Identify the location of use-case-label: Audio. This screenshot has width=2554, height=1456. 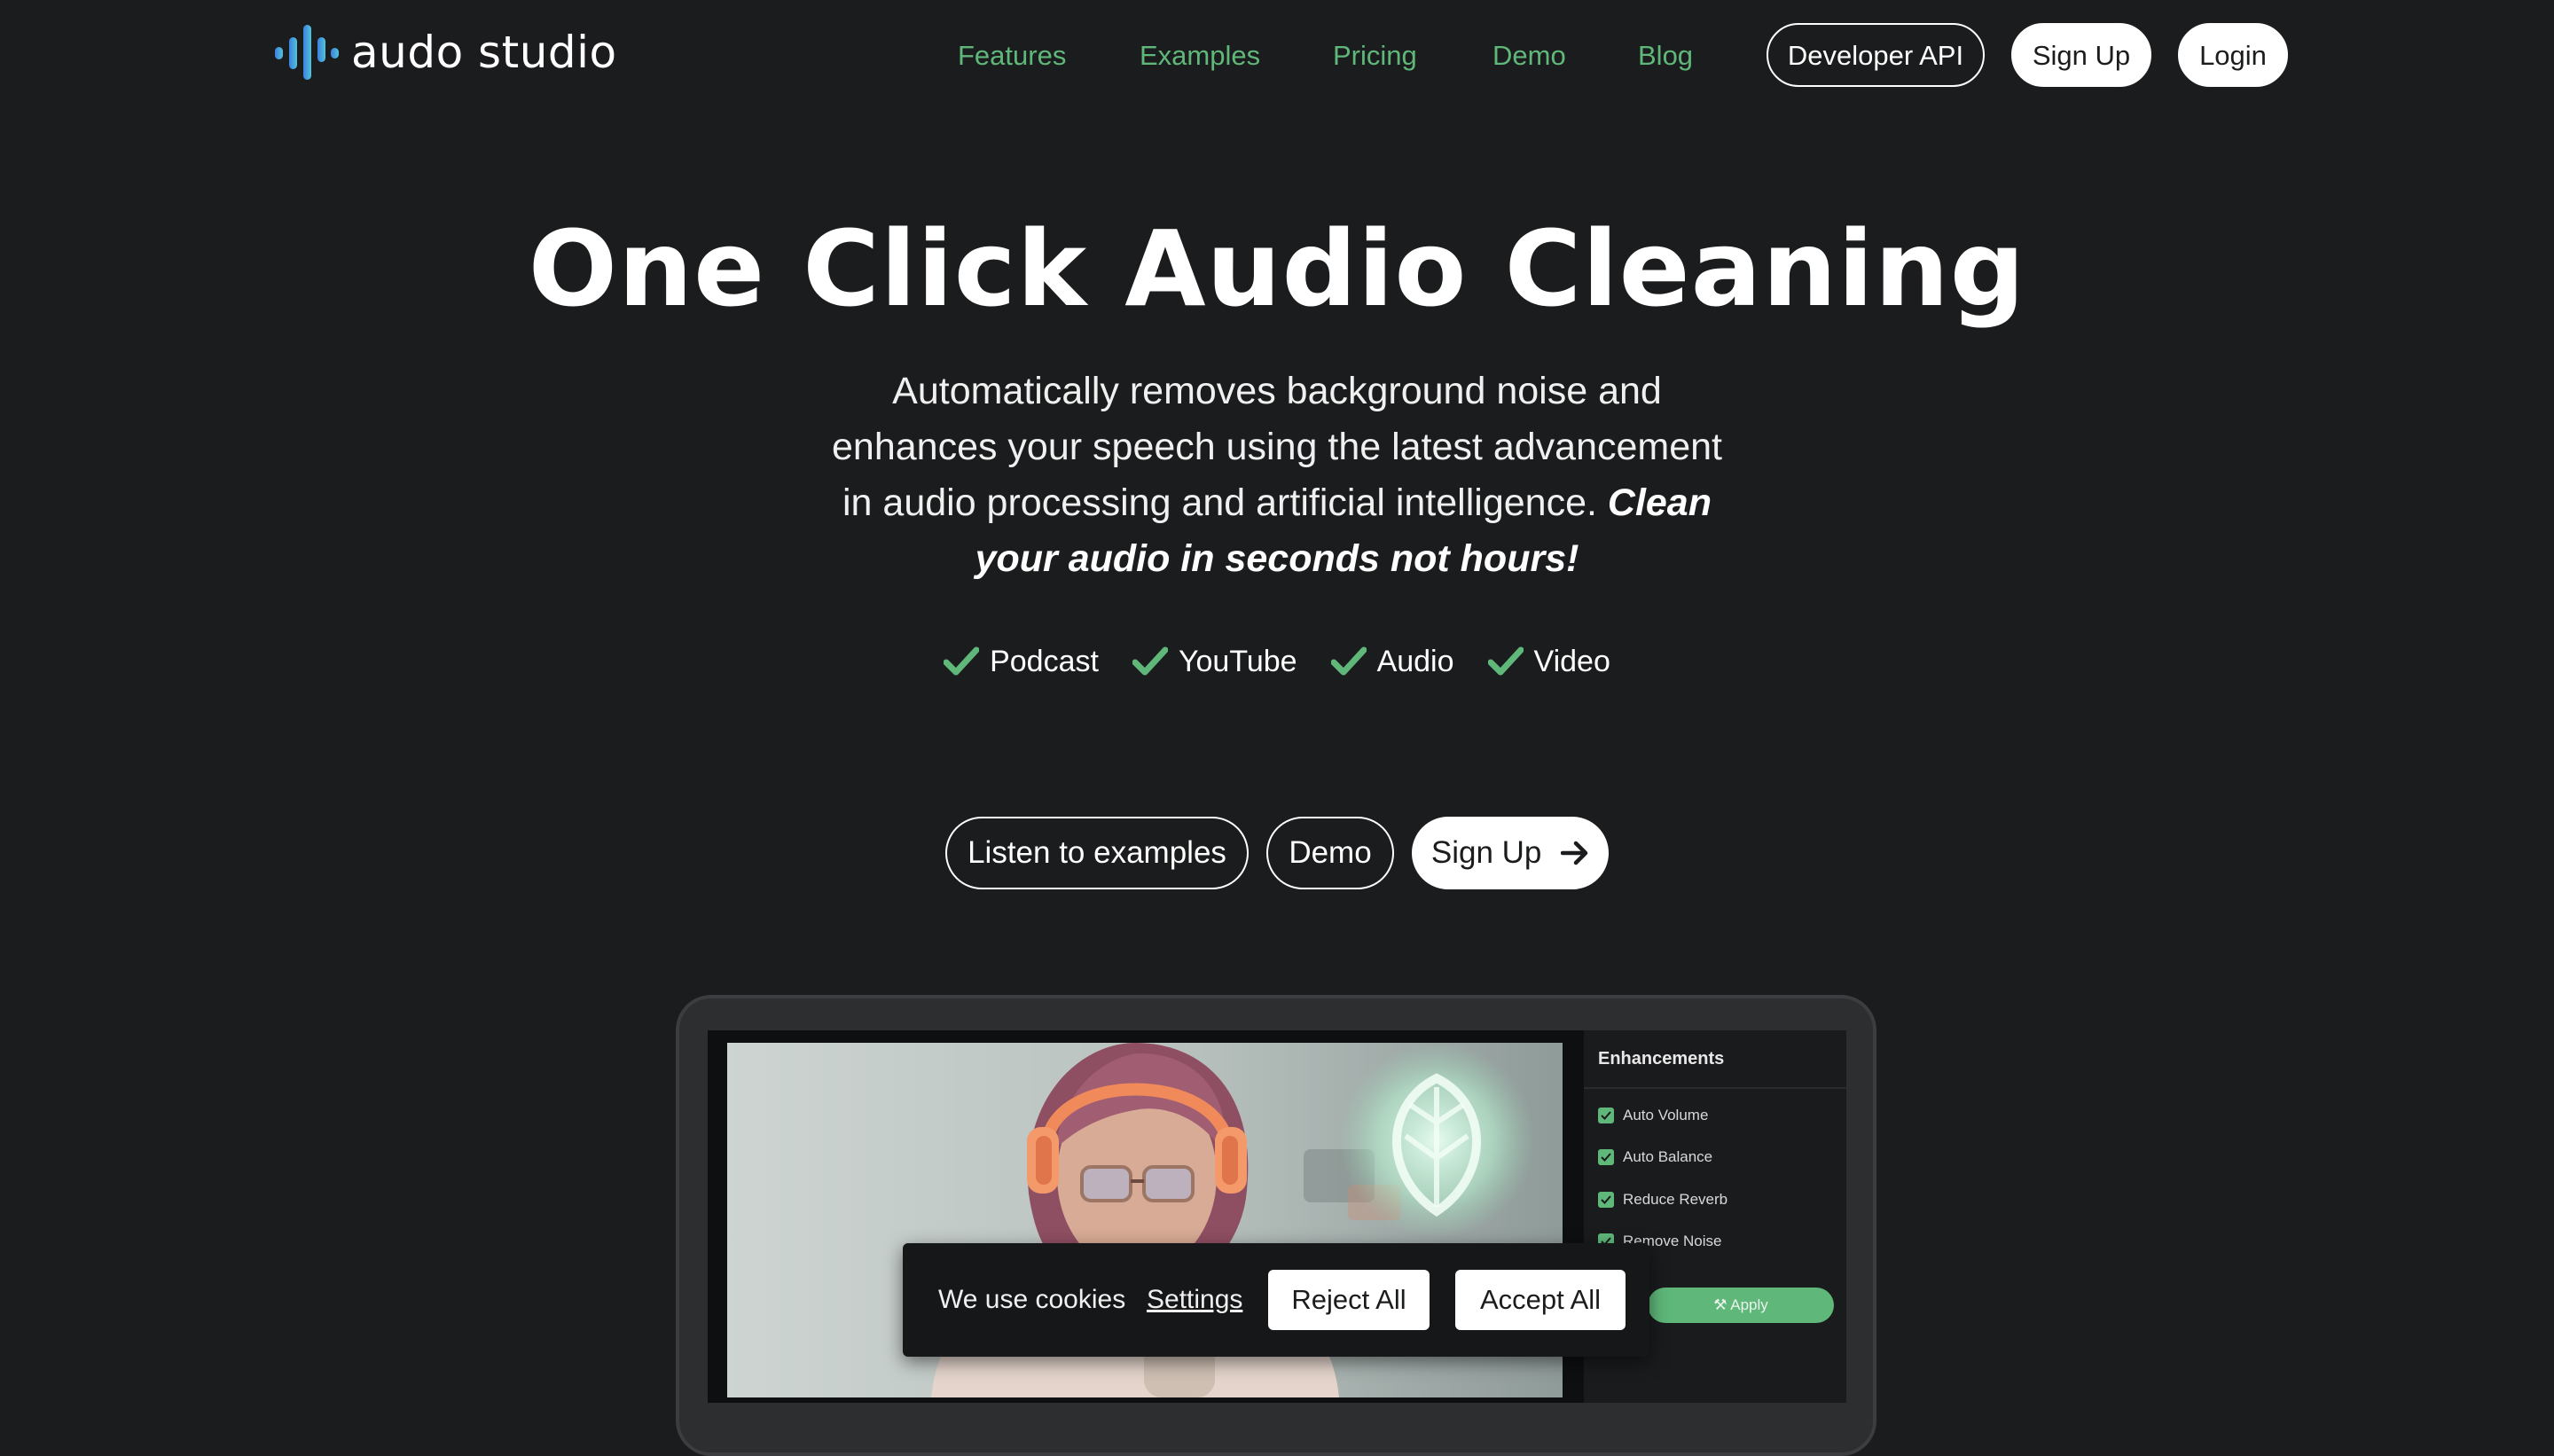
(1415, 661).